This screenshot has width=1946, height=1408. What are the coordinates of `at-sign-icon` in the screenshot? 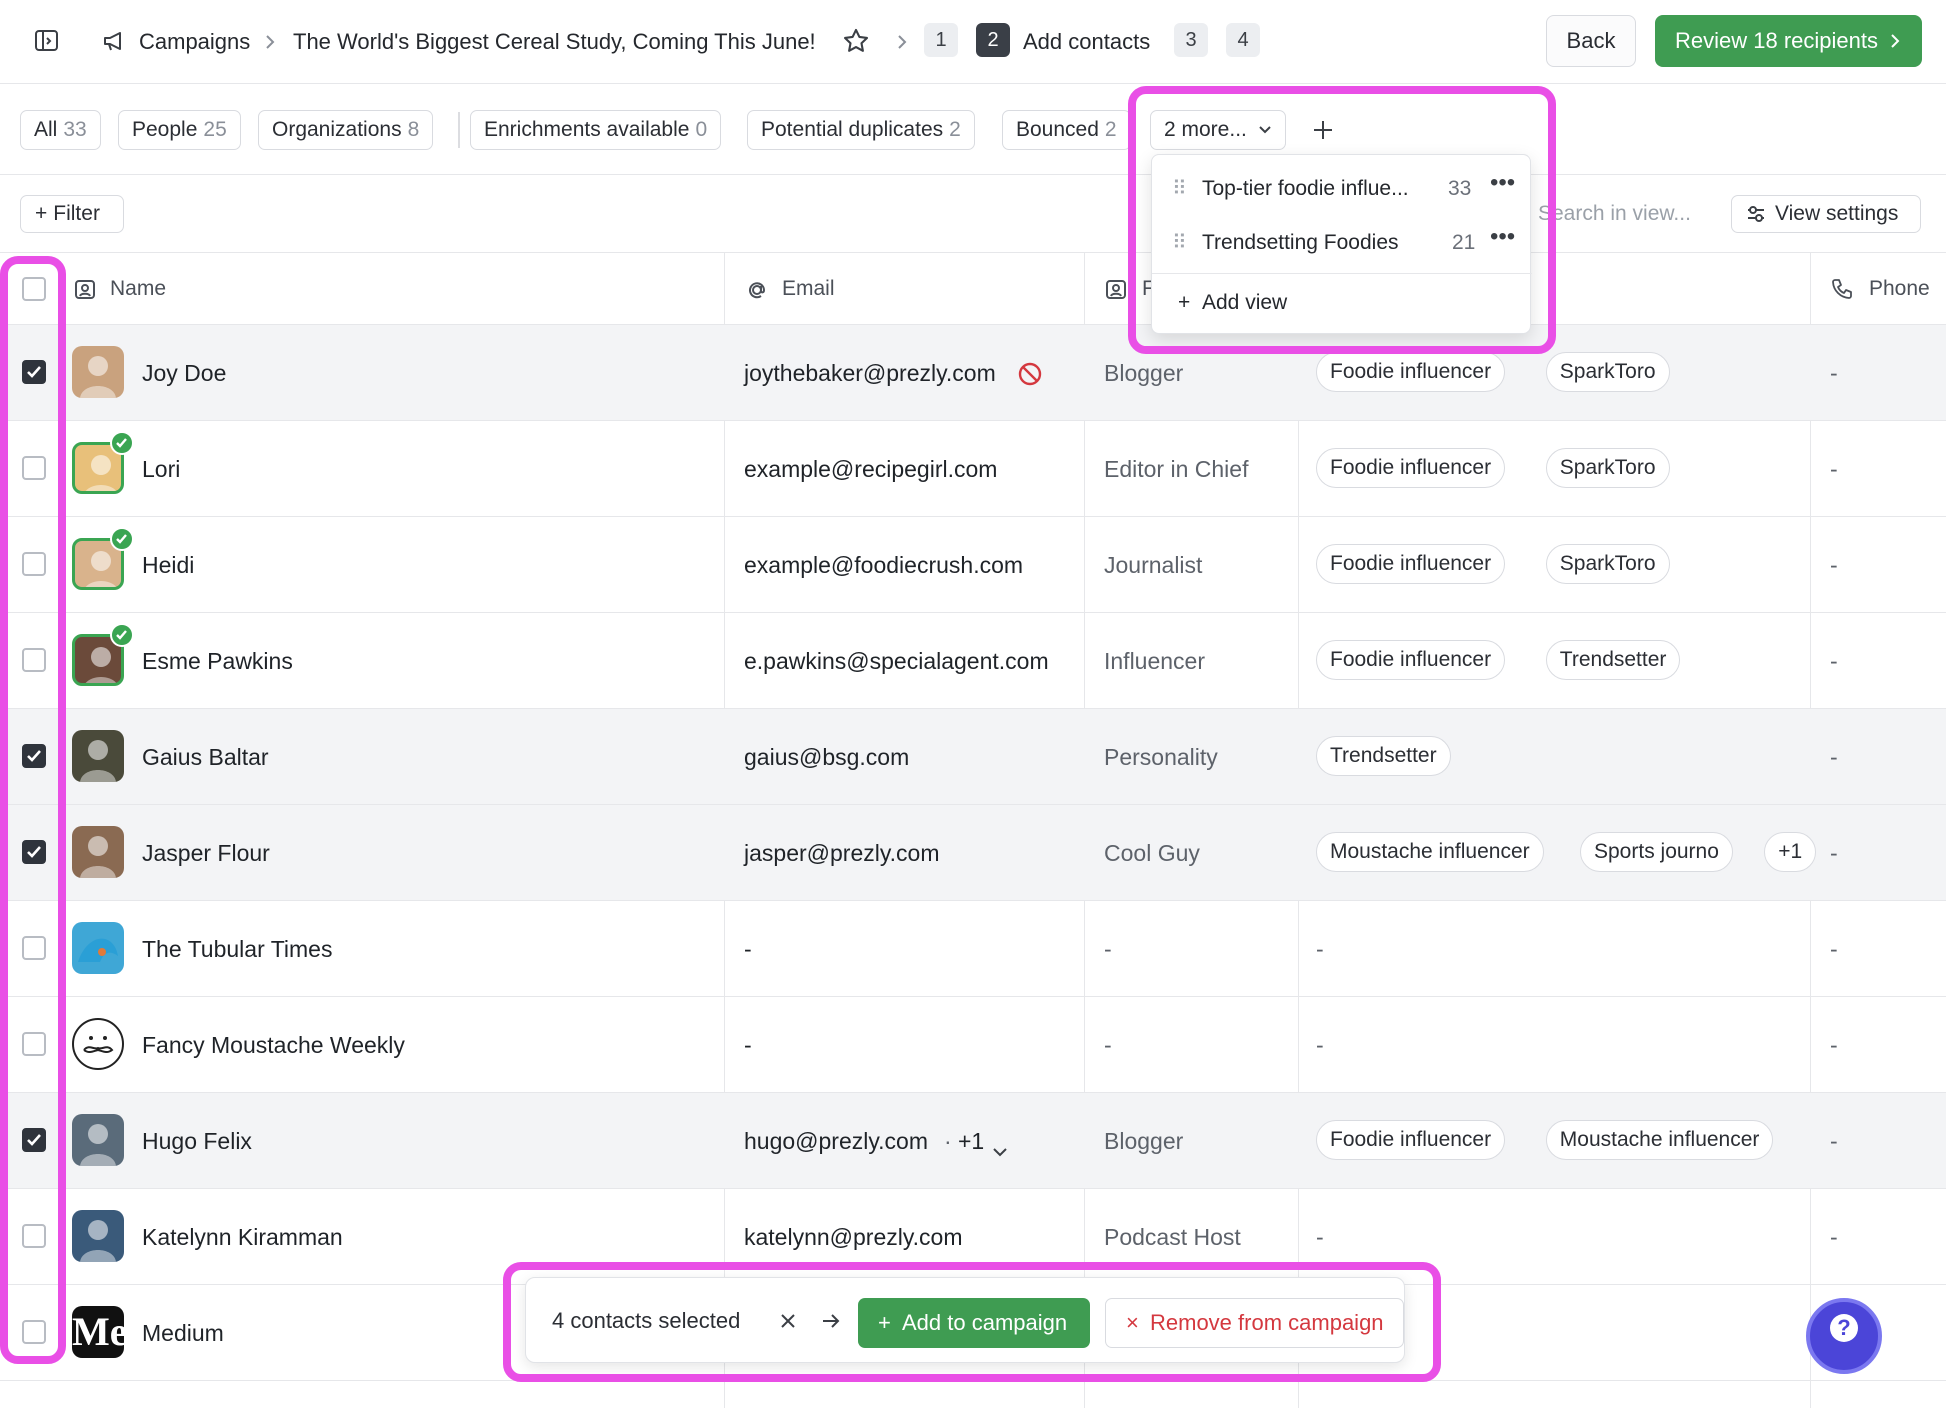 It's located at (757, 290).